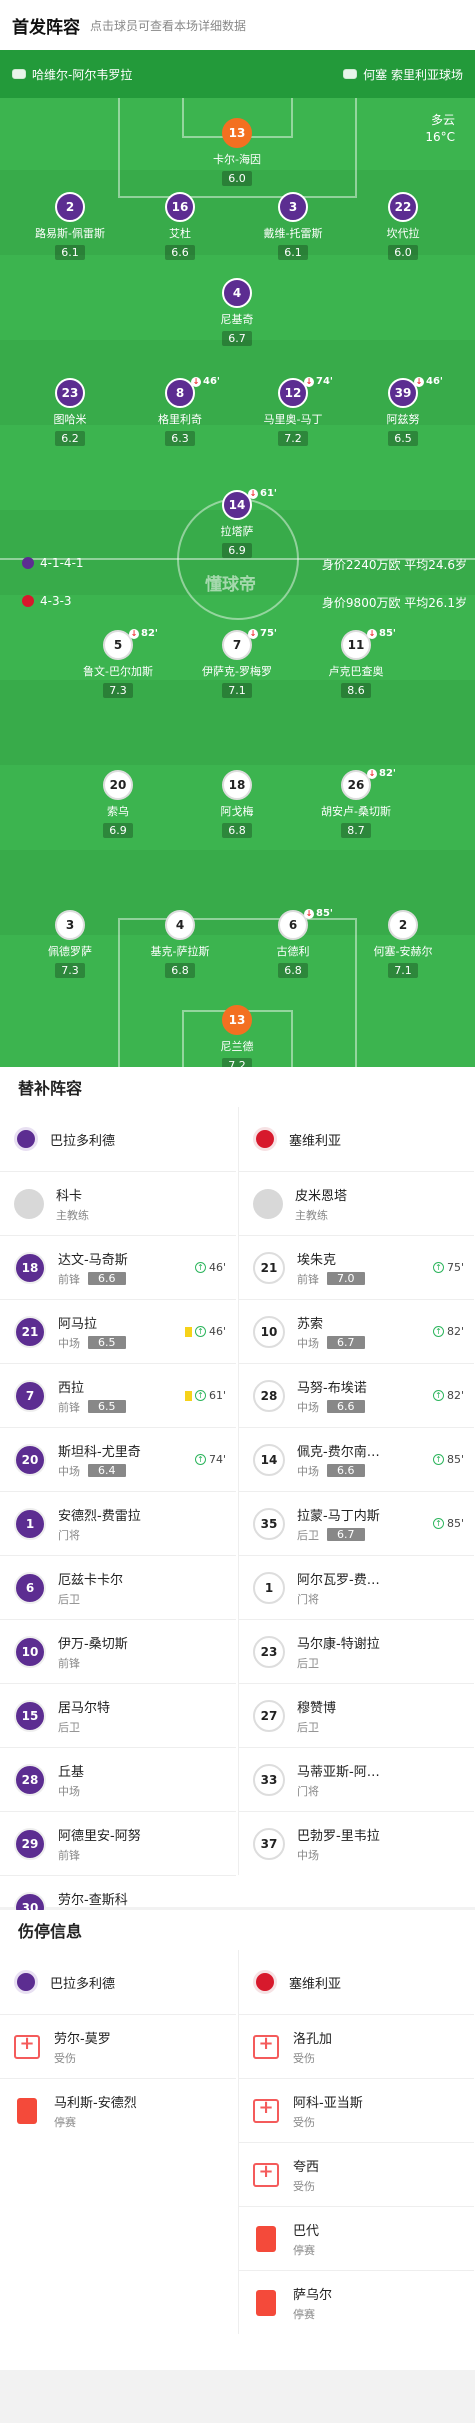  Describe the element at coordinates (403, 226) in the screenshot. I see `home-player-5: 22 坎代拉 6.0` at that location.